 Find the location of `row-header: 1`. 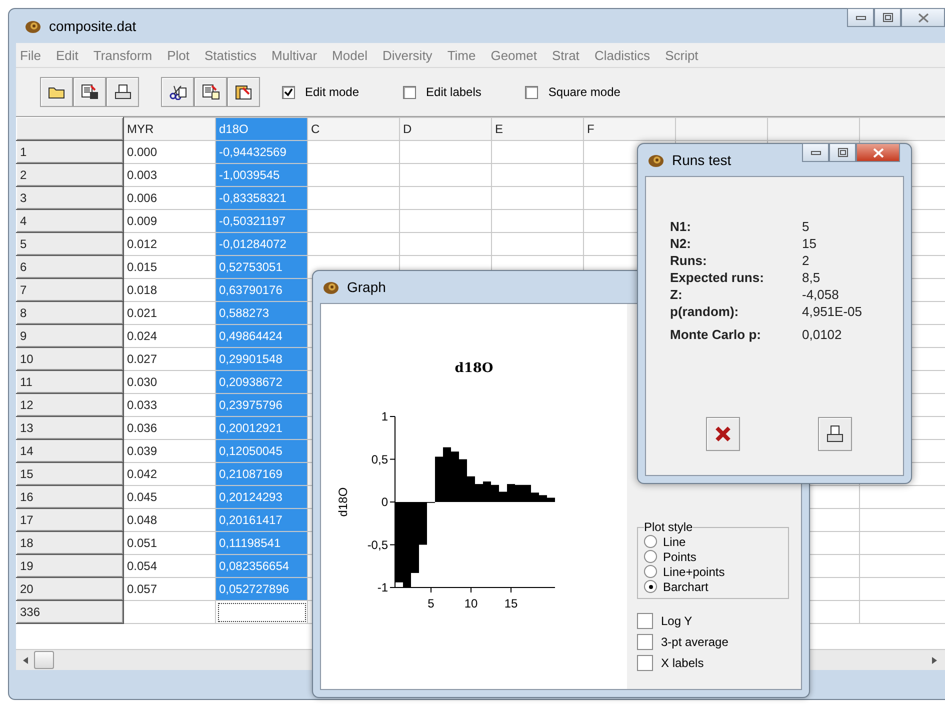

row-header: 1 is located at coordinates (70, 152).